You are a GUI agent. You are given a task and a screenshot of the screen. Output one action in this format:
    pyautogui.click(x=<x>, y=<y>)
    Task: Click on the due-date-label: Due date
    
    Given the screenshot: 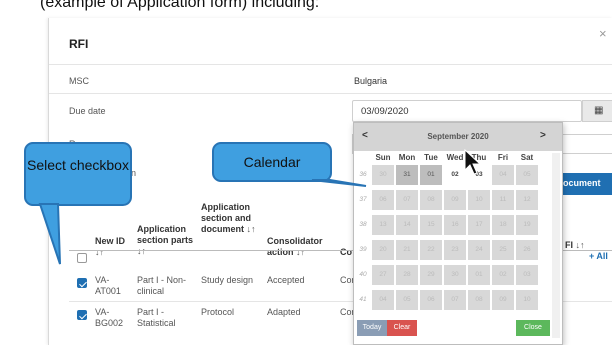 What is the action you would take?
    pyautogui.click(x=87, y=111)
    